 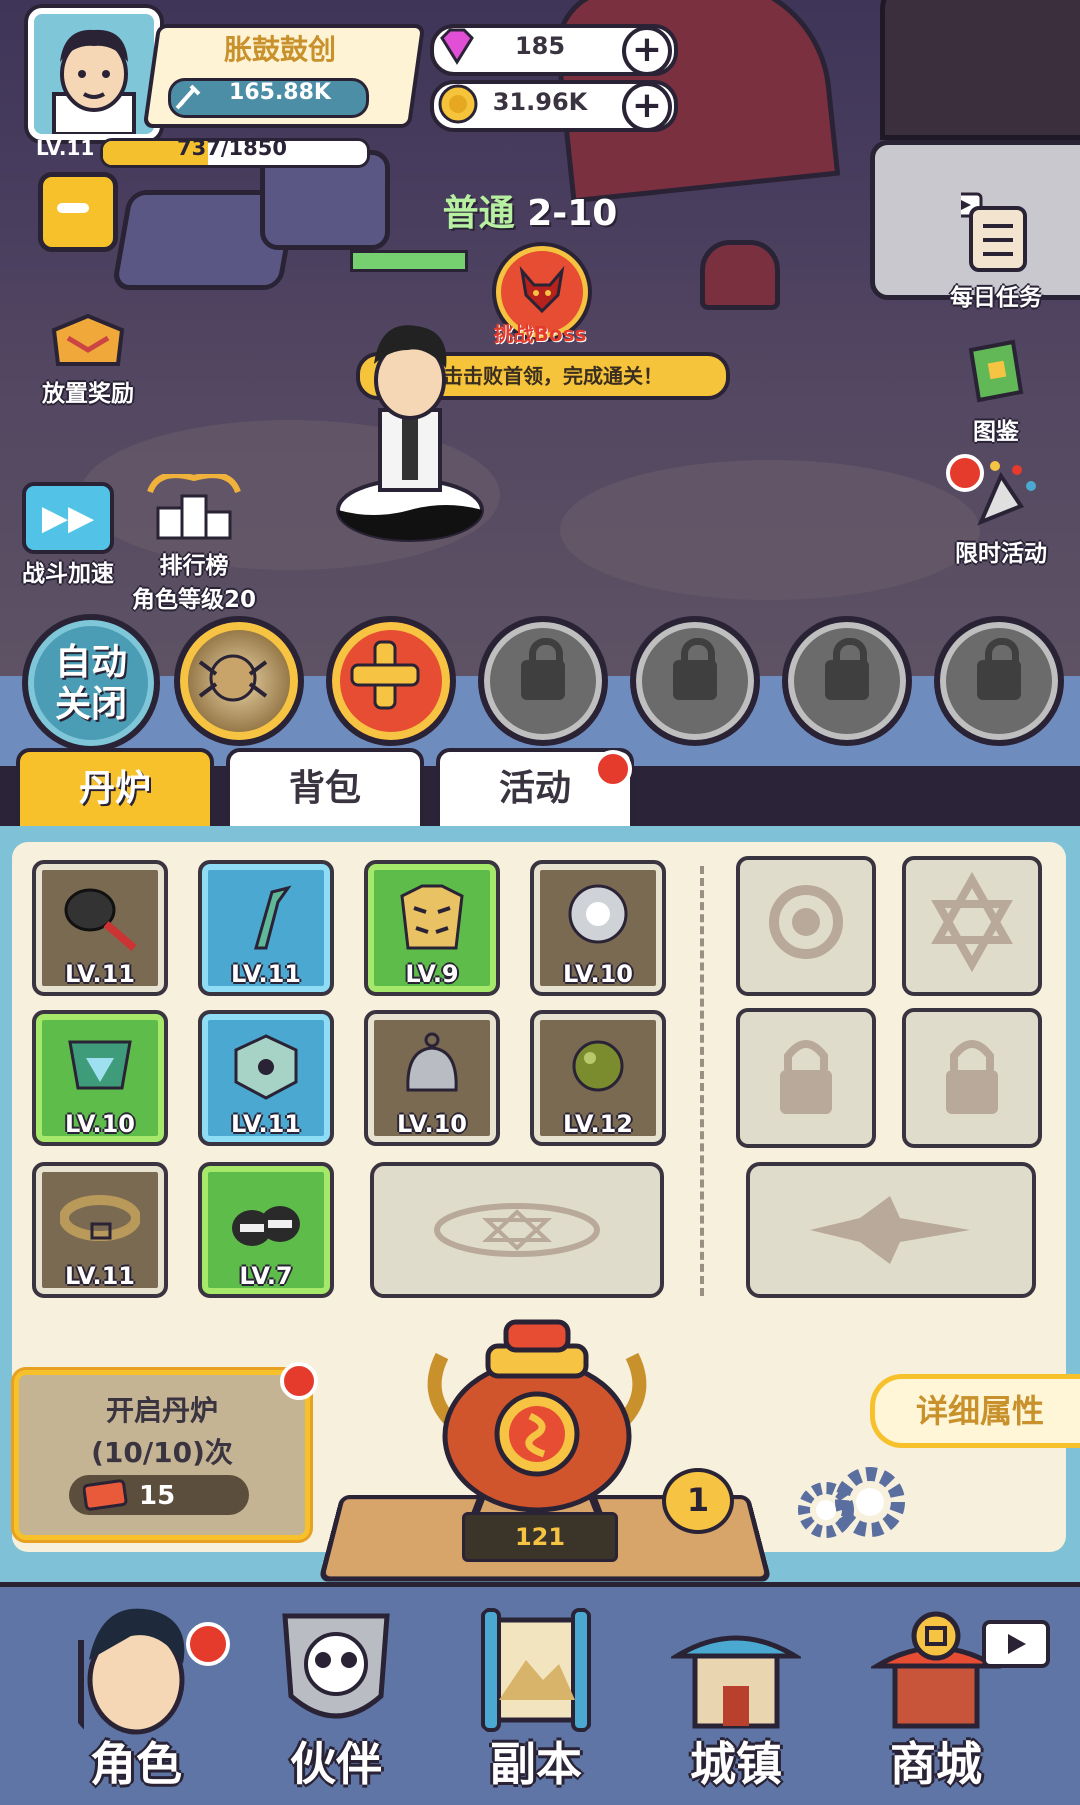 What do you see at coordinates (90, 662) in the screenshot?
I see `auto-toggle-line1: 自动` at bounding box center [90, 662].